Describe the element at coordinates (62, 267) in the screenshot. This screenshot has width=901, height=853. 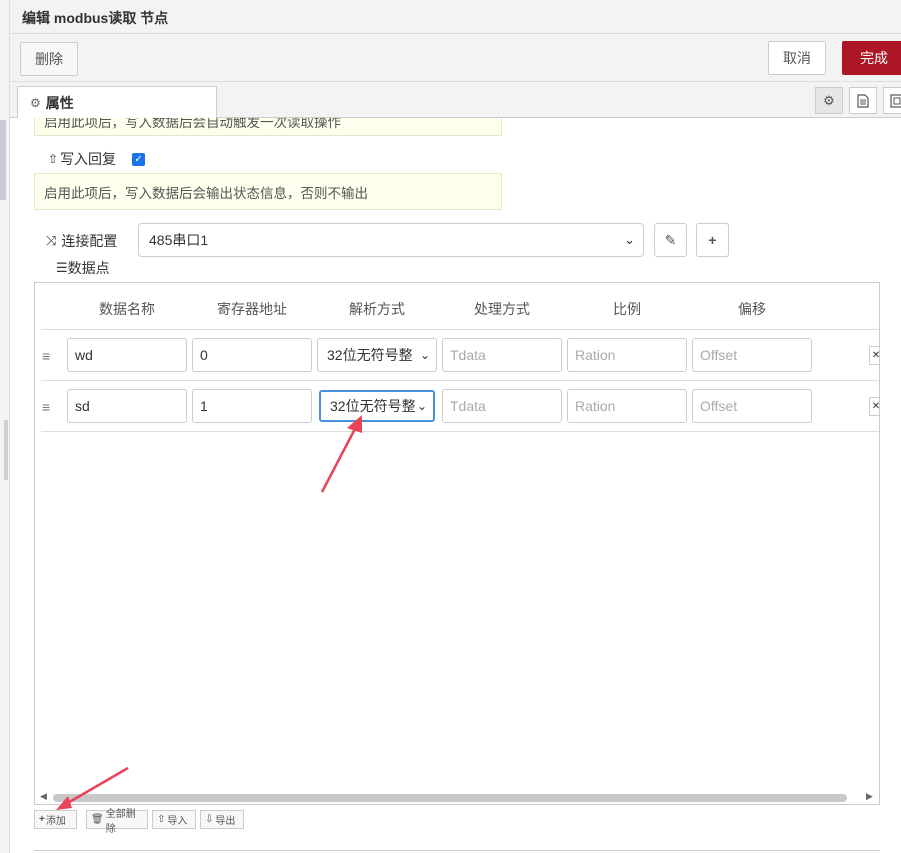
I see `list-icon: ☰` at that location.